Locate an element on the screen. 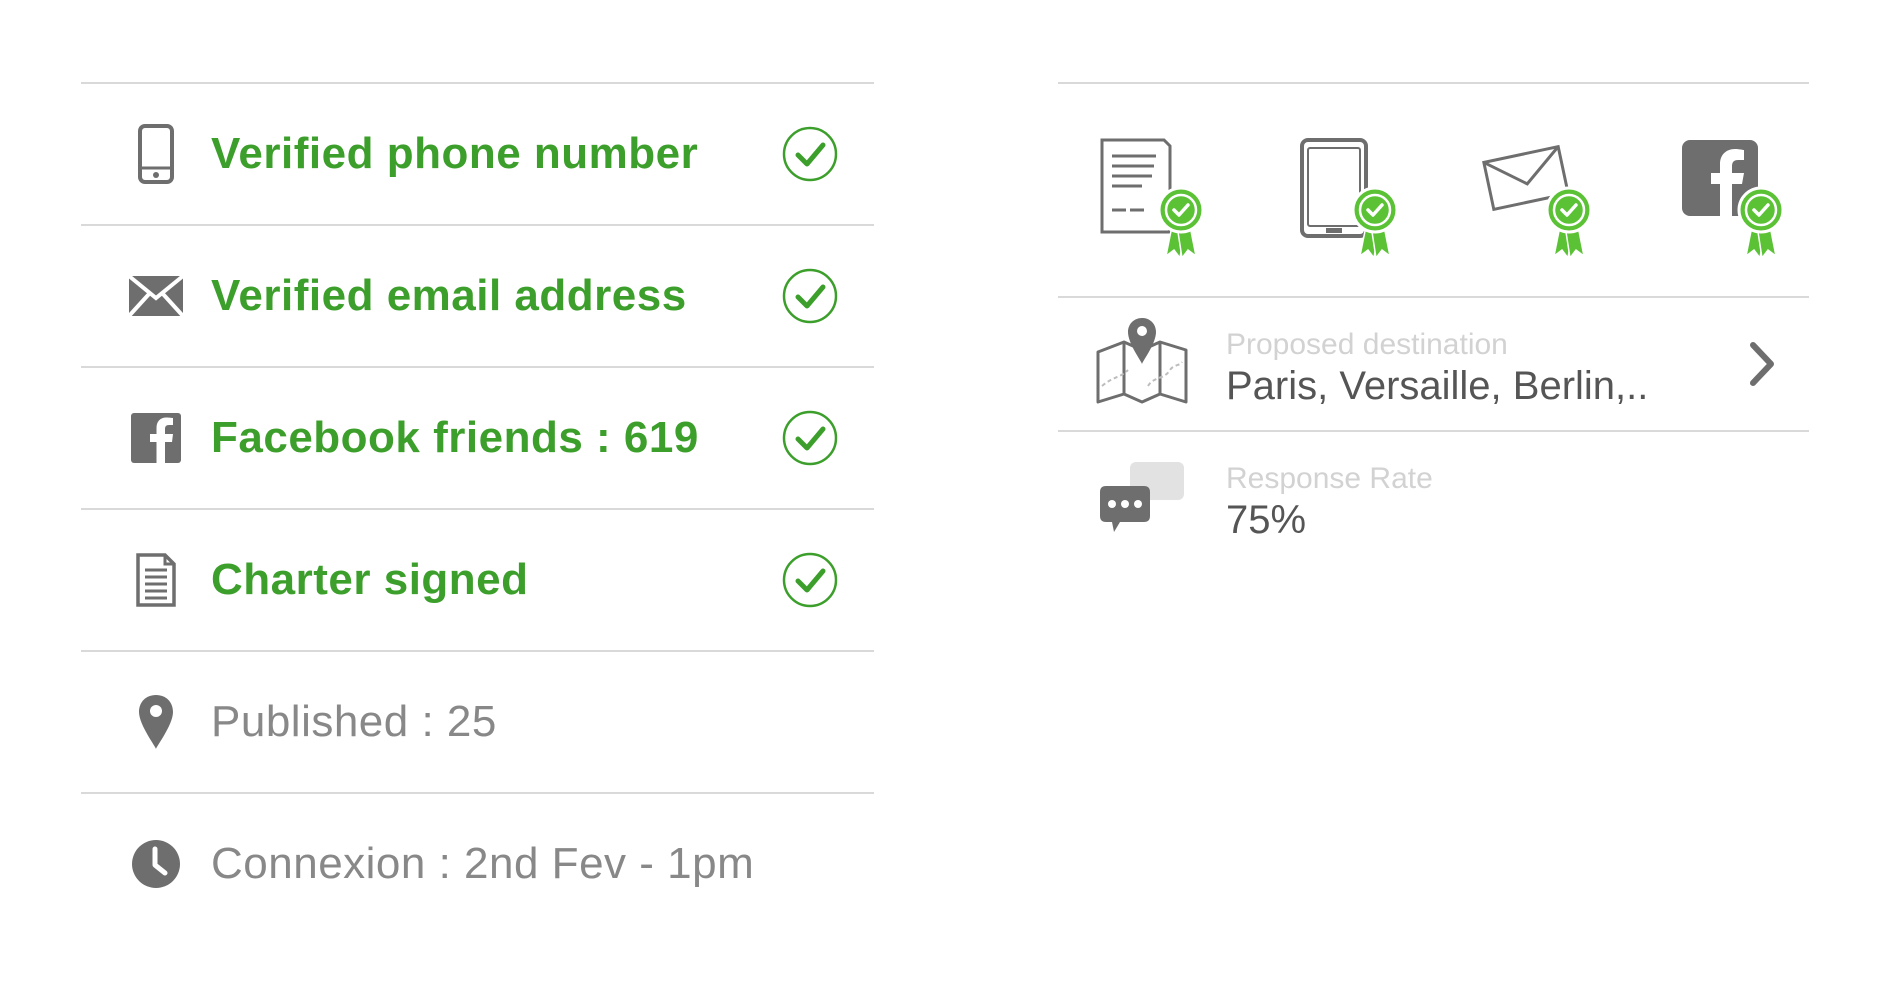 The width and height of the screenshot is (1884, 1000). location-pin-icon is located at coordinates (156, 722).